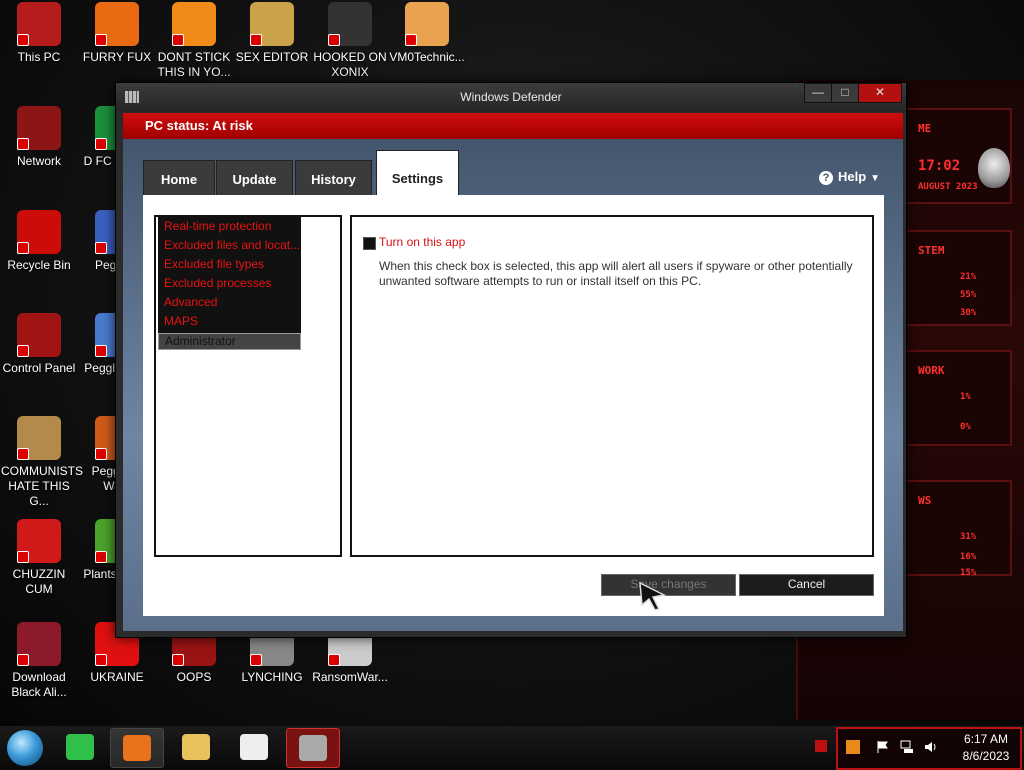 The width and height of the screenshot is (1024, 770). Describe the element at coordinates (806, 585) in the screenshot. I see `cancel-button: Cancel` at that location.